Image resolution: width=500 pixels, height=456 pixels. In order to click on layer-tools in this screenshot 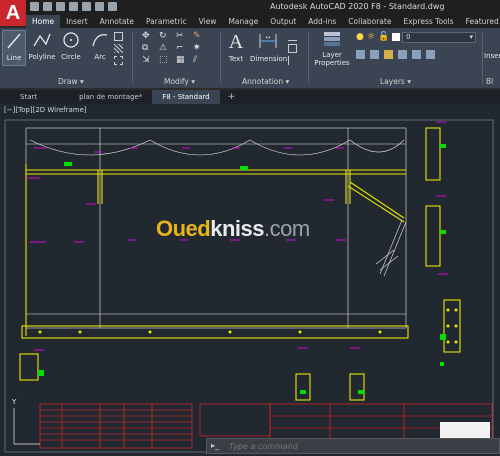, I will do `click(396, 54)`.